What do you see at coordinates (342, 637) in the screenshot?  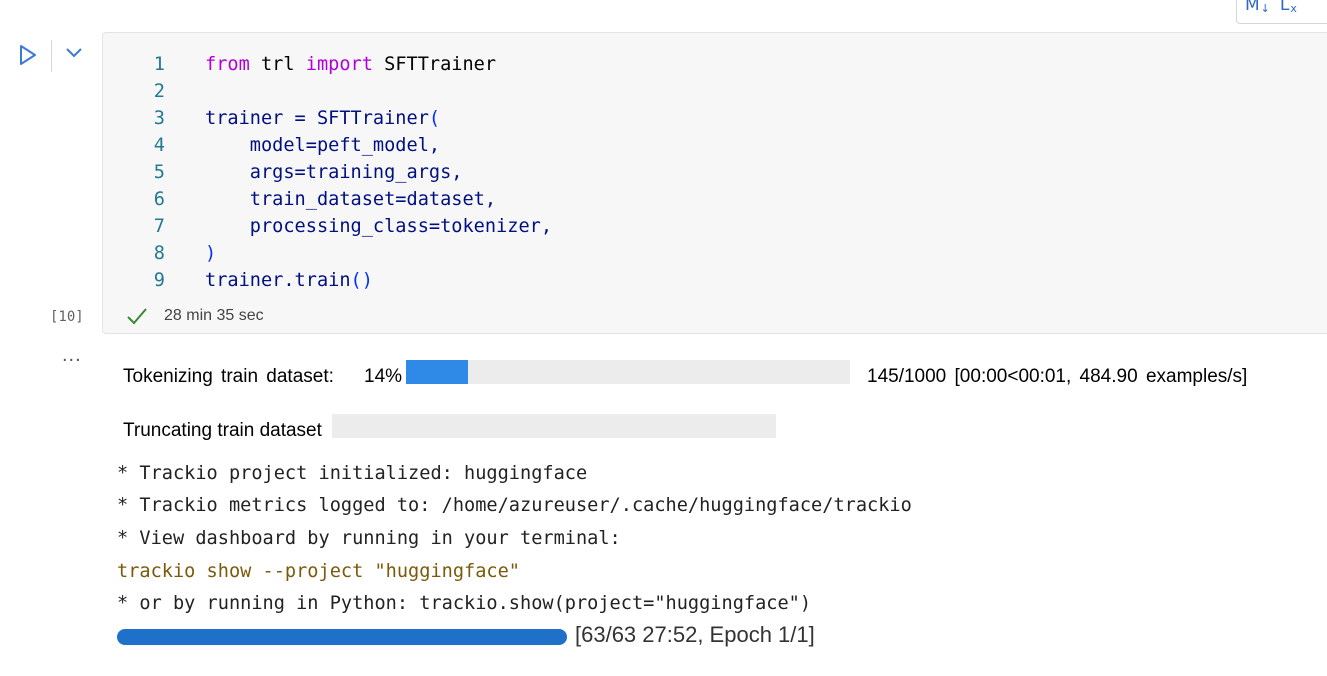 I see `training-progress-fill` at bounding box center [342, 637].